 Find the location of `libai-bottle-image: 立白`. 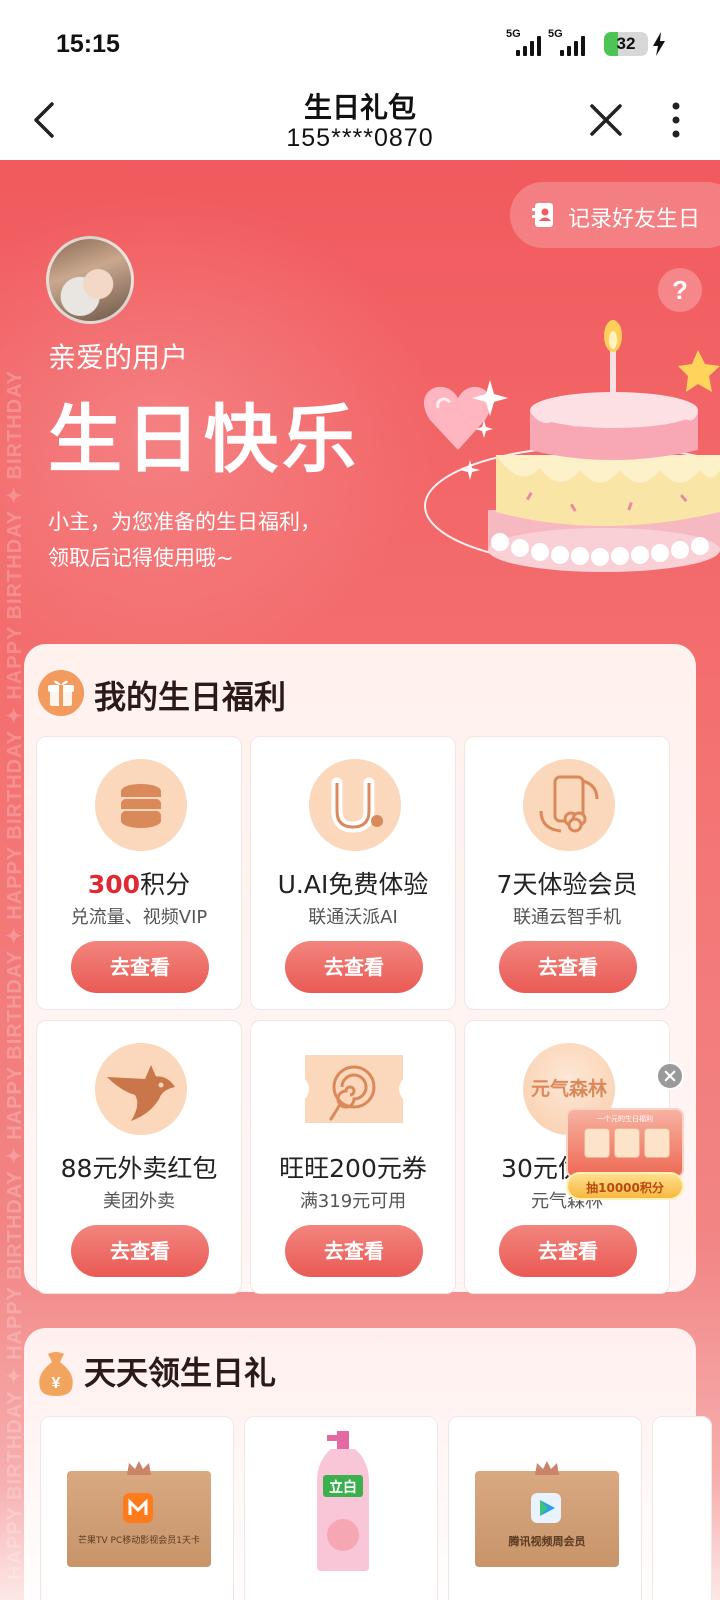

libai-bottle-image: 立白 is located at coordinates (343, 1501).